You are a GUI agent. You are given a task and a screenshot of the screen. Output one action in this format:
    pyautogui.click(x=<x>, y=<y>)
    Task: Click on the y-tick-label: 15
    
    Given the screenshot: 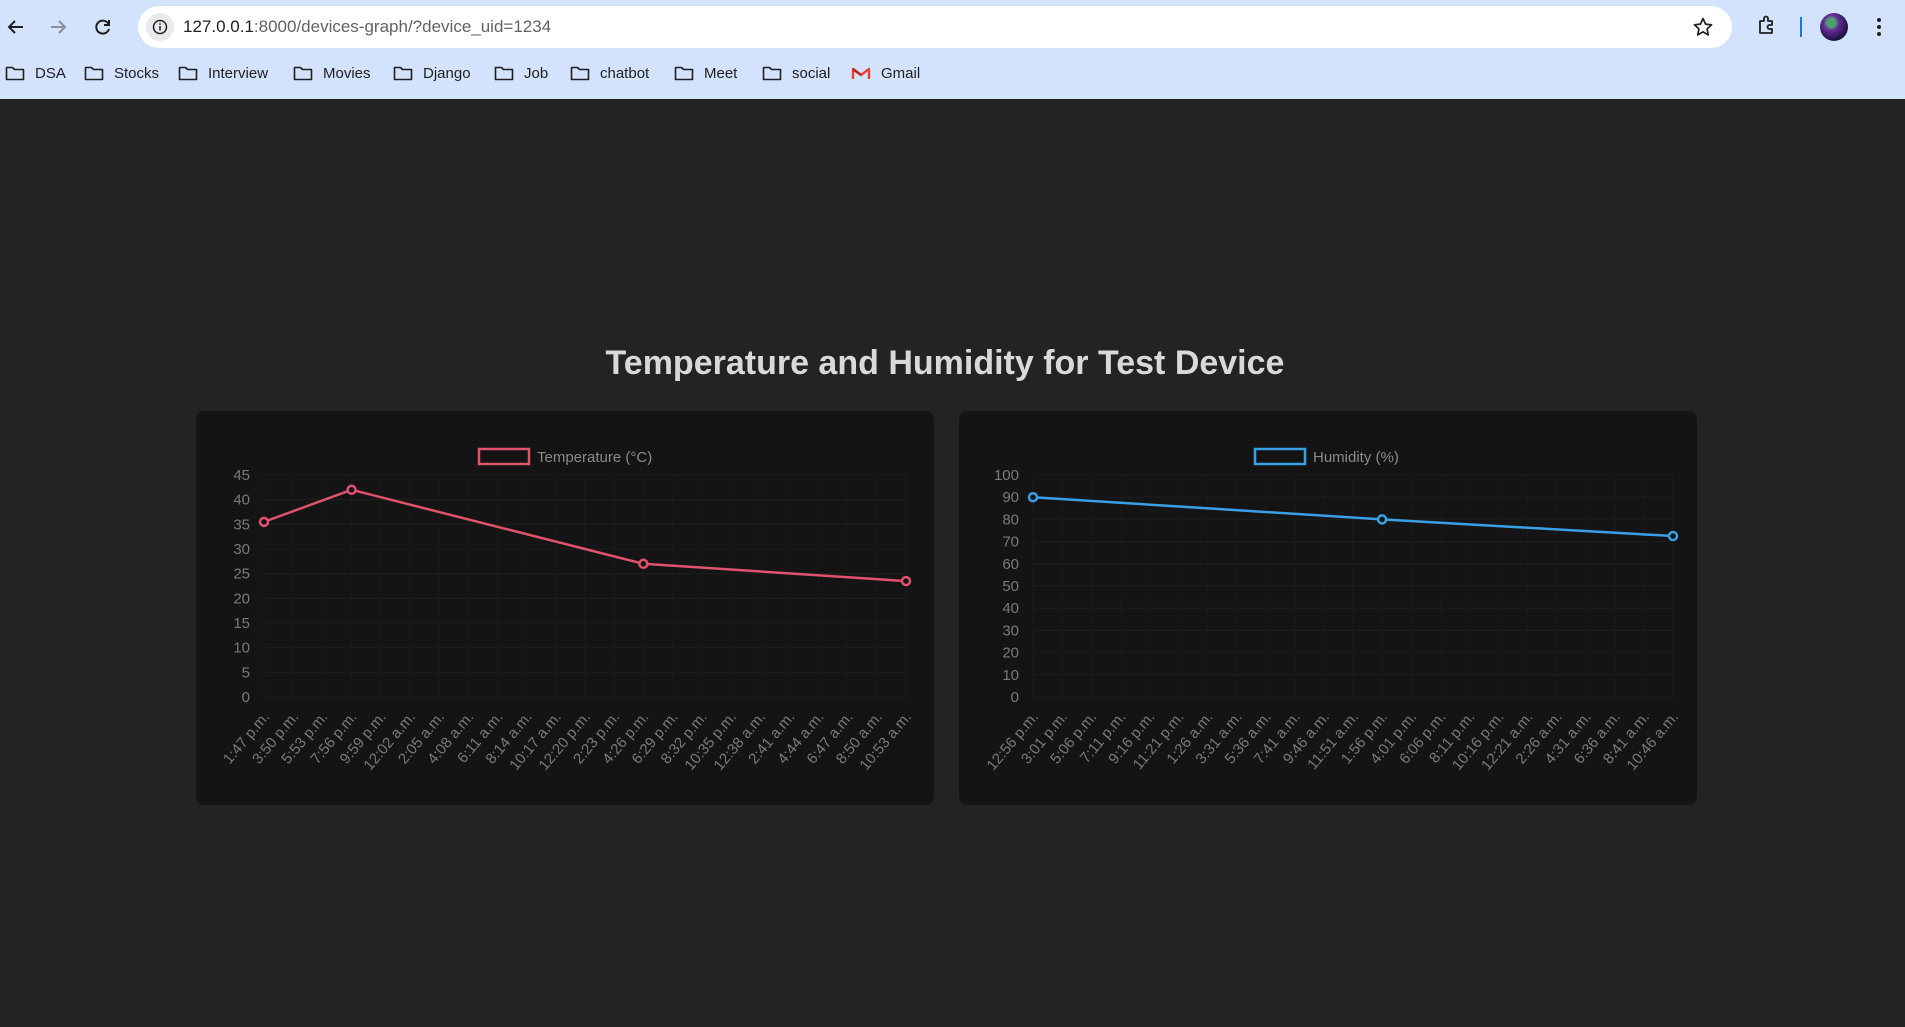 What is the action you would take?
    pyautogui.click(x=241, y=623)
    